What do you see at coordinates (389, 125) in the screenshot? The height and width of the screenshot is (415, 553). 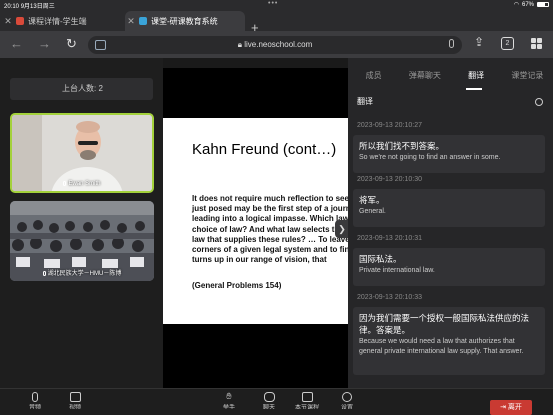 I see `entry-timestamp: 2023-09-13 20:10:27` at bounding box center [389, 125].